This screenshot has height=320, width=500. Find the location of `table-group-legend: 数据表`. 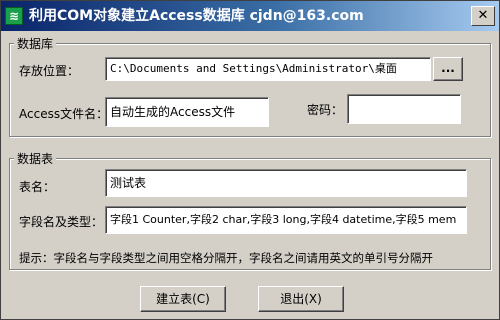

table-group-legend: 数据表 is located at coordinates (35, 158).